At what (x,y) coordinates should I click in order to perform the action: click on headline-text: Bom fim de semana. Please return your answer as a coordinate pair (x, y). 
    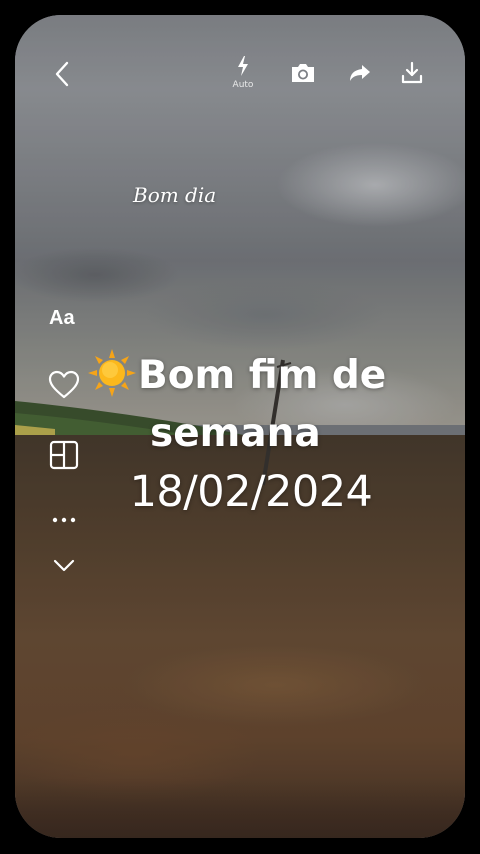
    Looking at the image, I should click on (268, 405).